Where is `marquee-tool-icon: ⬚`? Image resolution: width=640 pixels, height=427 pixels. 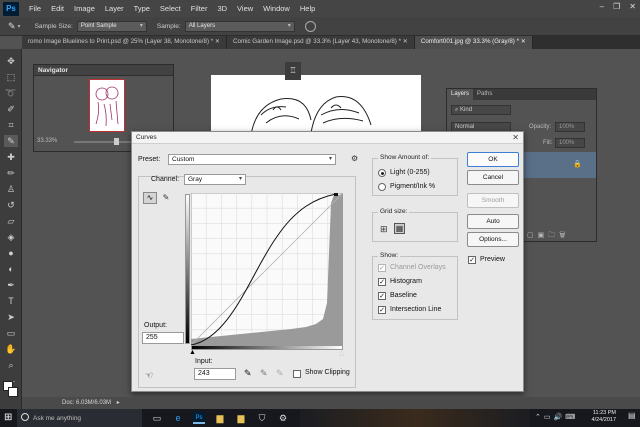
marquee-tool-icon: ⬚ is located at coordinates (11, 77).